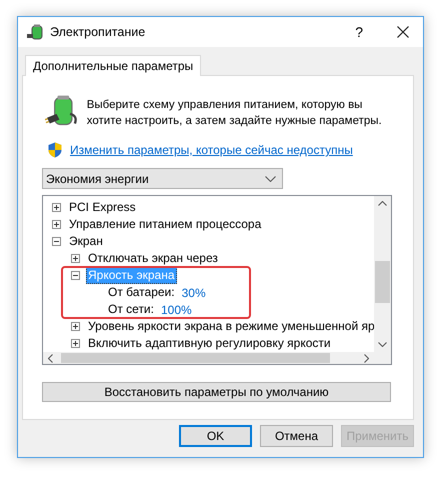 The width and height of the screenshot is (442, 480). I want to click on window-title: Электропитание, so click(98, 32).